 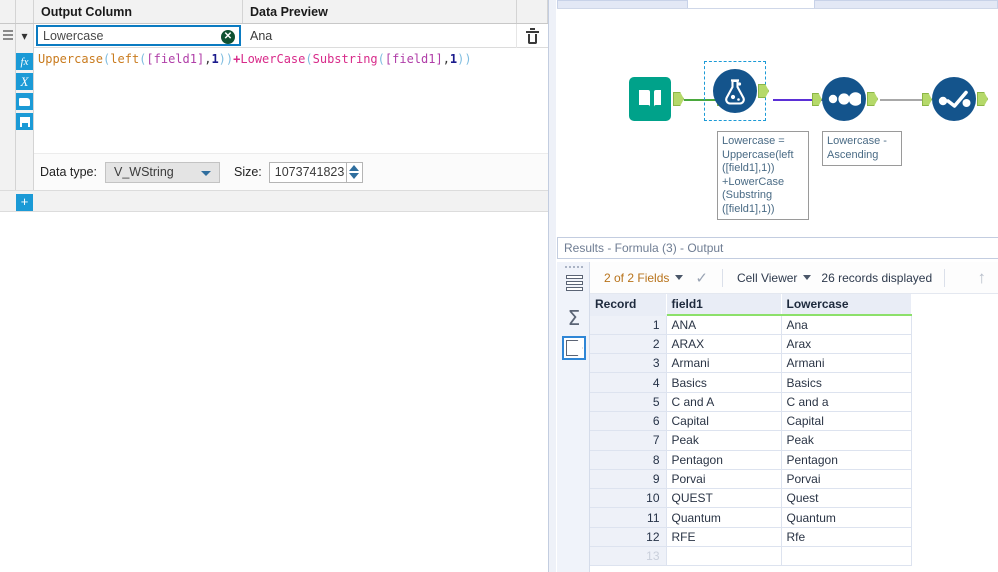 What do you see at coordinates (846, 440) in the screenshot?
I see `cell-lowercase: Peak` at bounding box center [846, 440].